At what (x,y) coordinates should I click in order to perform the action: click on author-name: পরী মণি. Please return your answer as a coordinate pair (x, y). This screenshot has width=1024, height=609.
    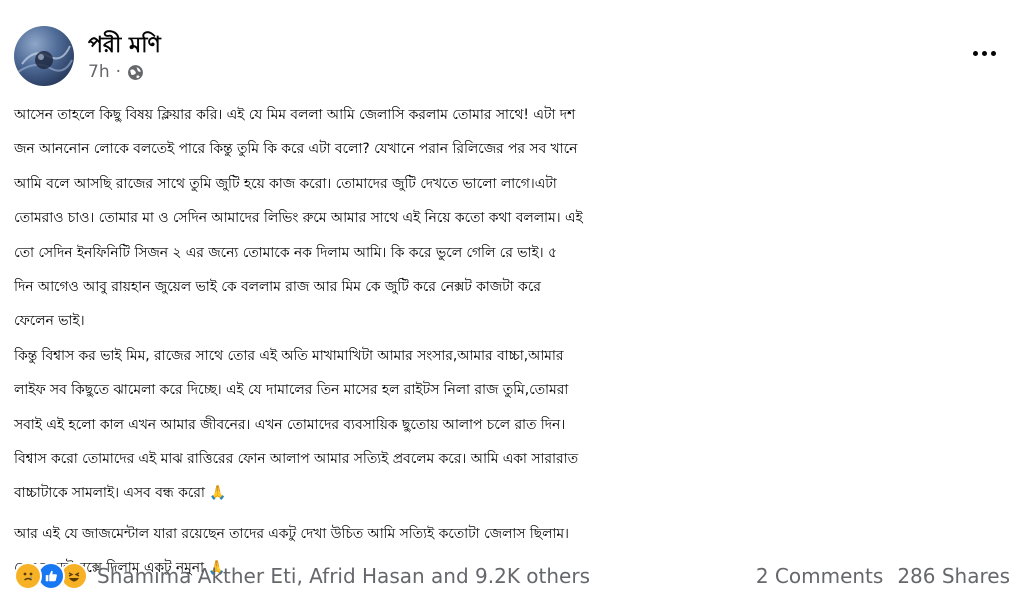
    Looking at the image, I should click on (124, 46).